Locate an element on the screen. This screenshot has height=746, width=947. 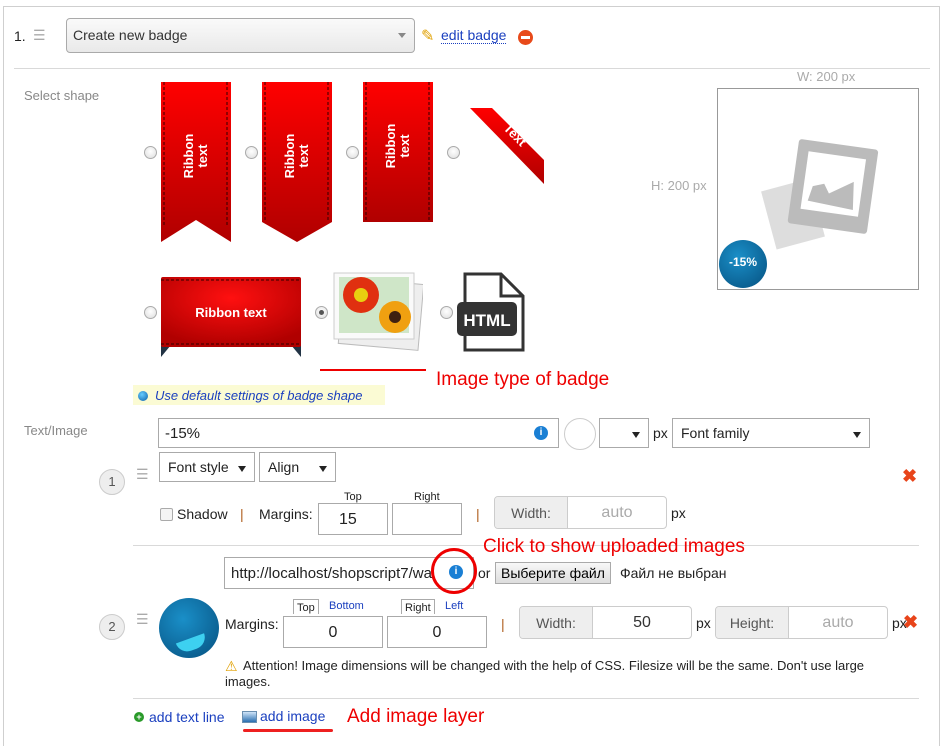
shape-image is located at coordinates (379, 311).